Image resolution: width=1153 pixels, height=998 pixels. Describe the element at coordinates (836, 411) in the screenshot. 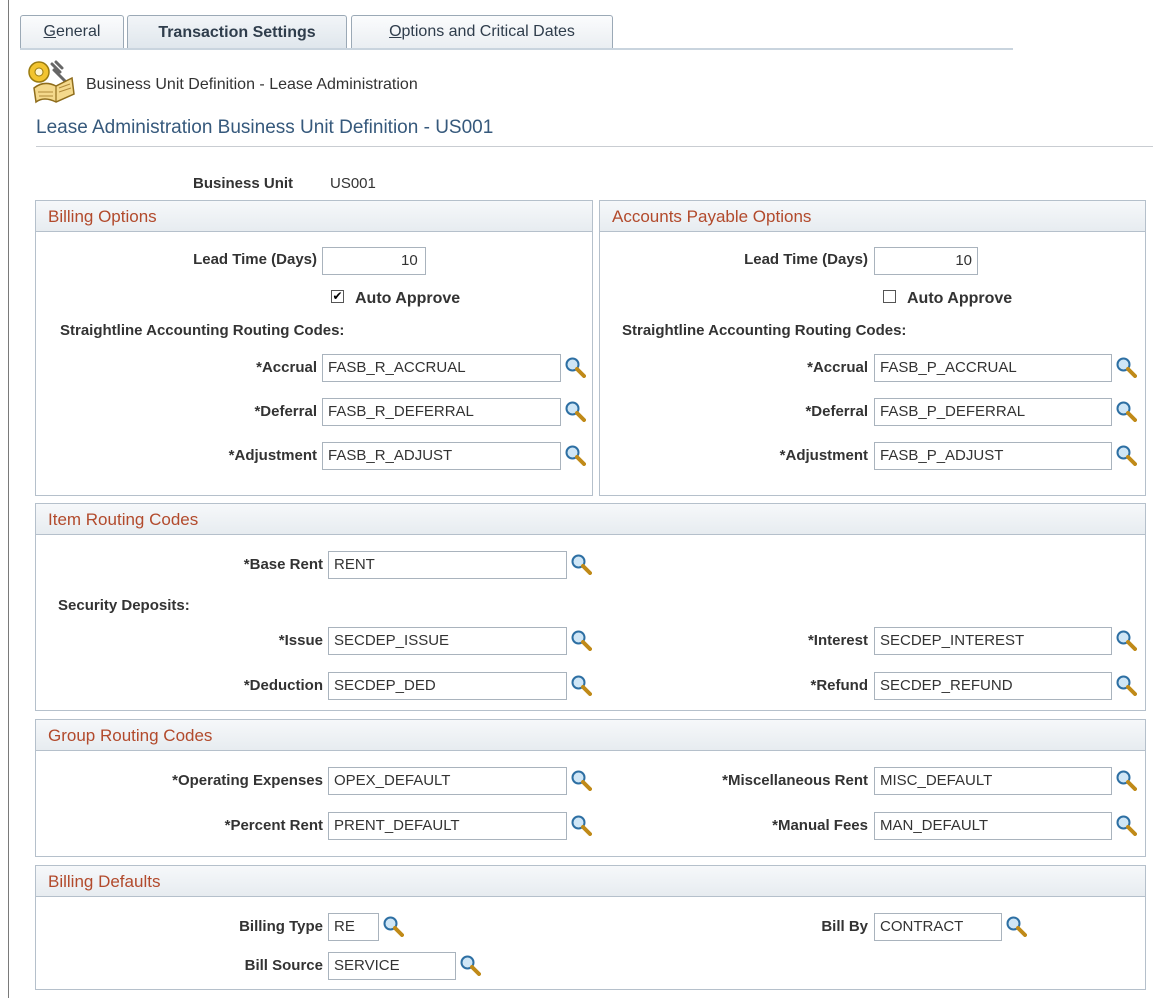

I see `ap-deferral-label: *Deferral` at that location.